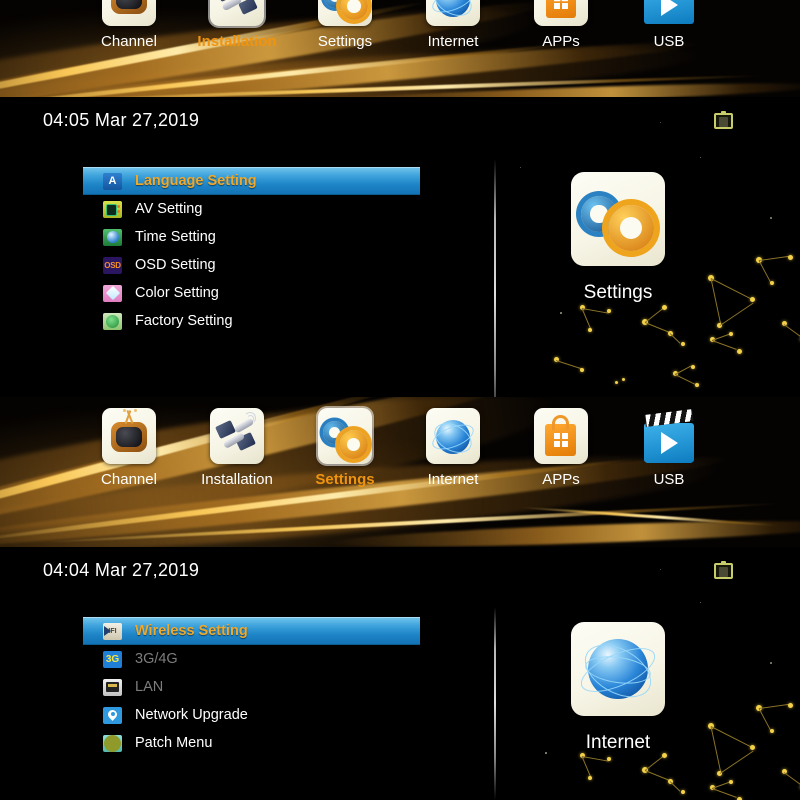 The width and height of the screenshot is (800, 800). I want to click on app-usb-top: USB, so click(669, 25).